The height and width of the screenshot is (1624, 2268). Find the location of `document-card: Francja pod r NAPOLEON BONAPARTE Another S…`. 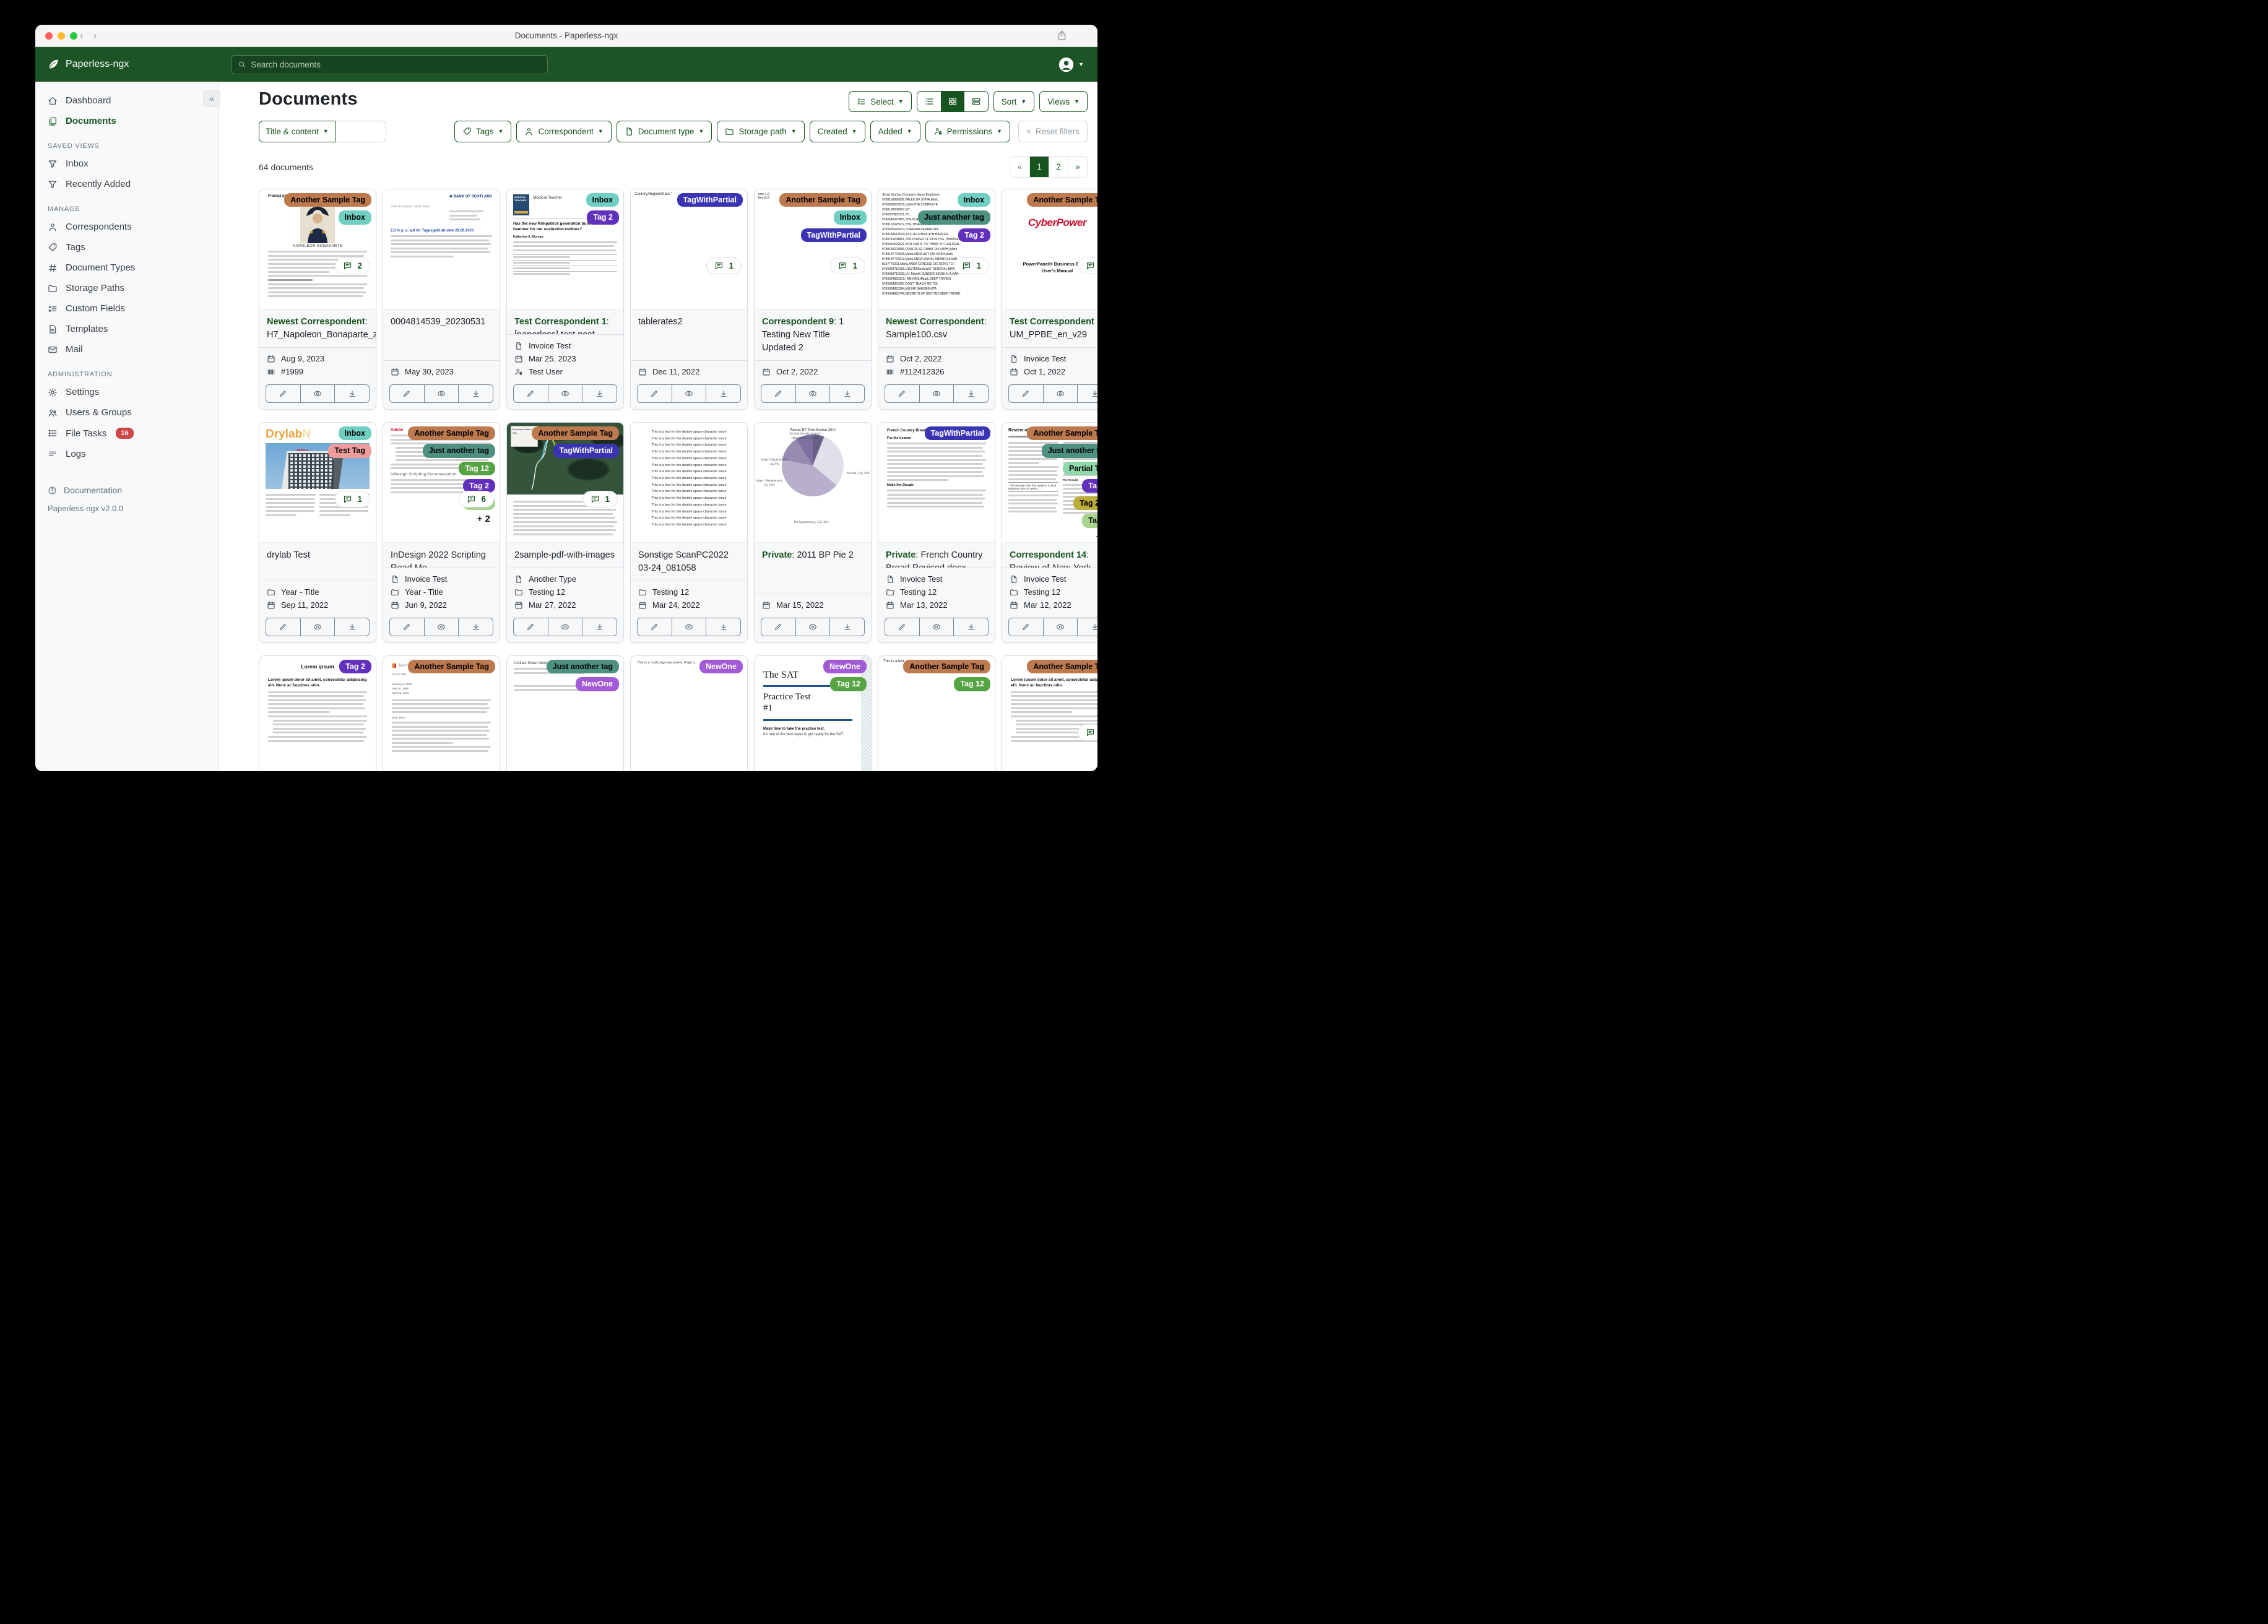

document-card: Francja pod r NAPOLEON BONAPARTE Another S… is located at coordinates (317, 299).